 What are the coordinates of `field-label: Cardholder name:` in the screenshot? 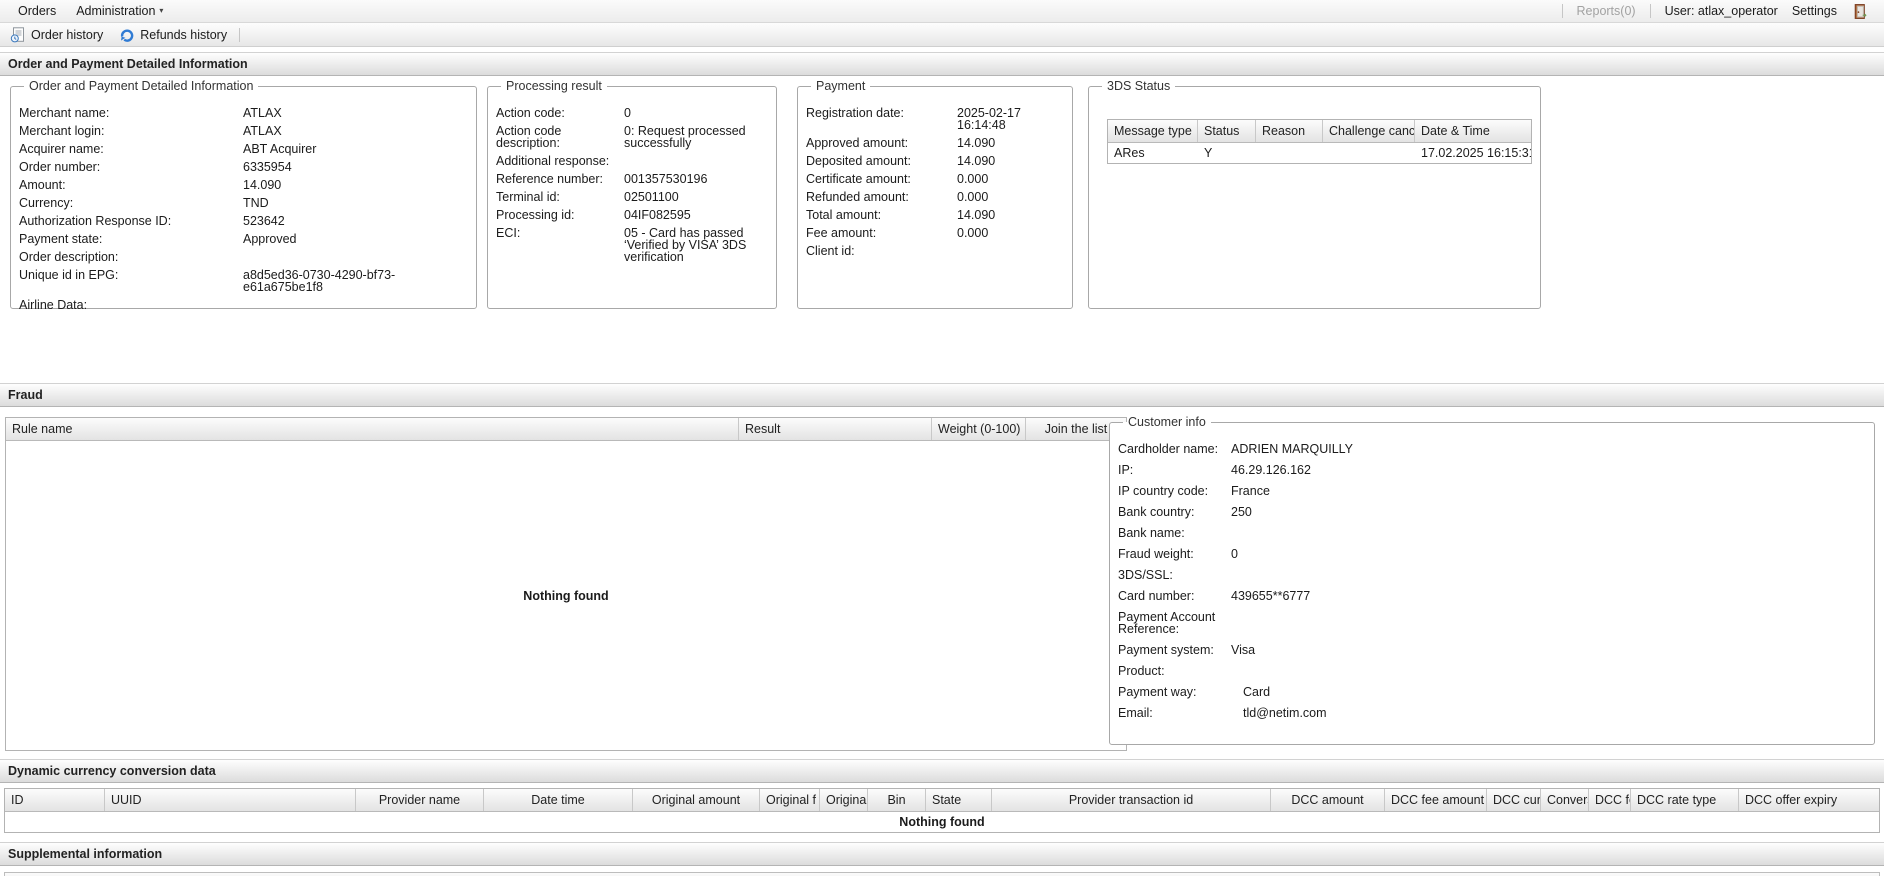 It's located at (1168, 449).